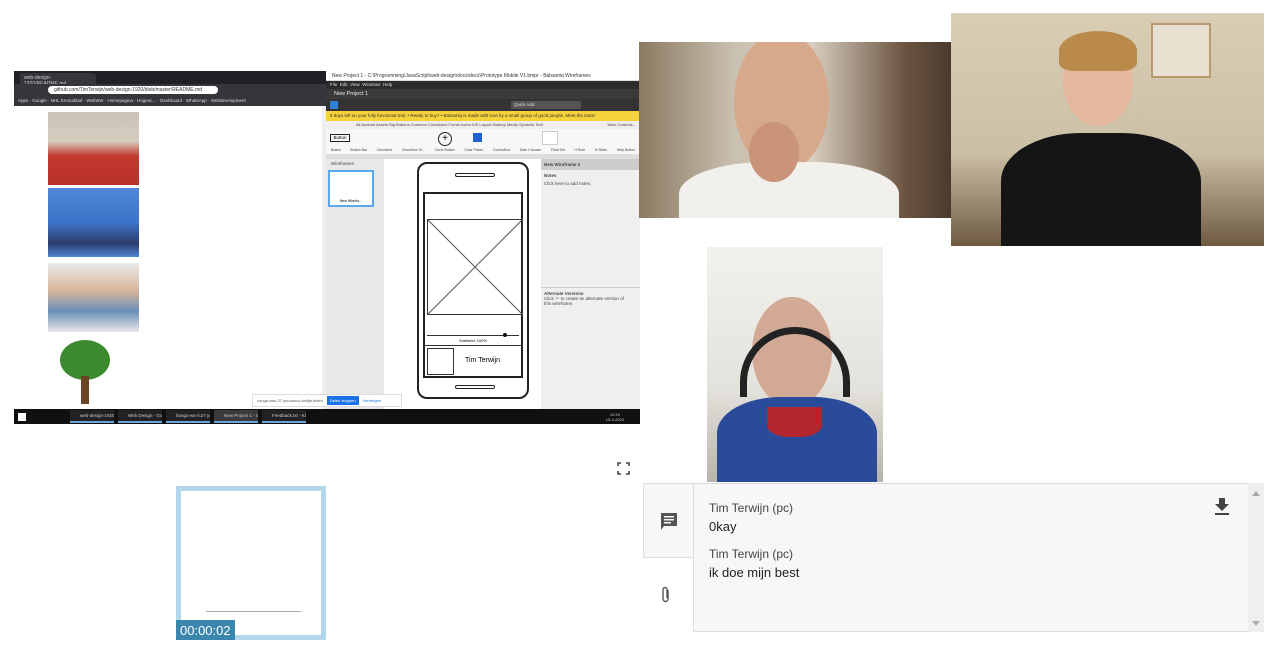 The image size is (1276, 671). I want to click on chat-tab, so click(669, 520).